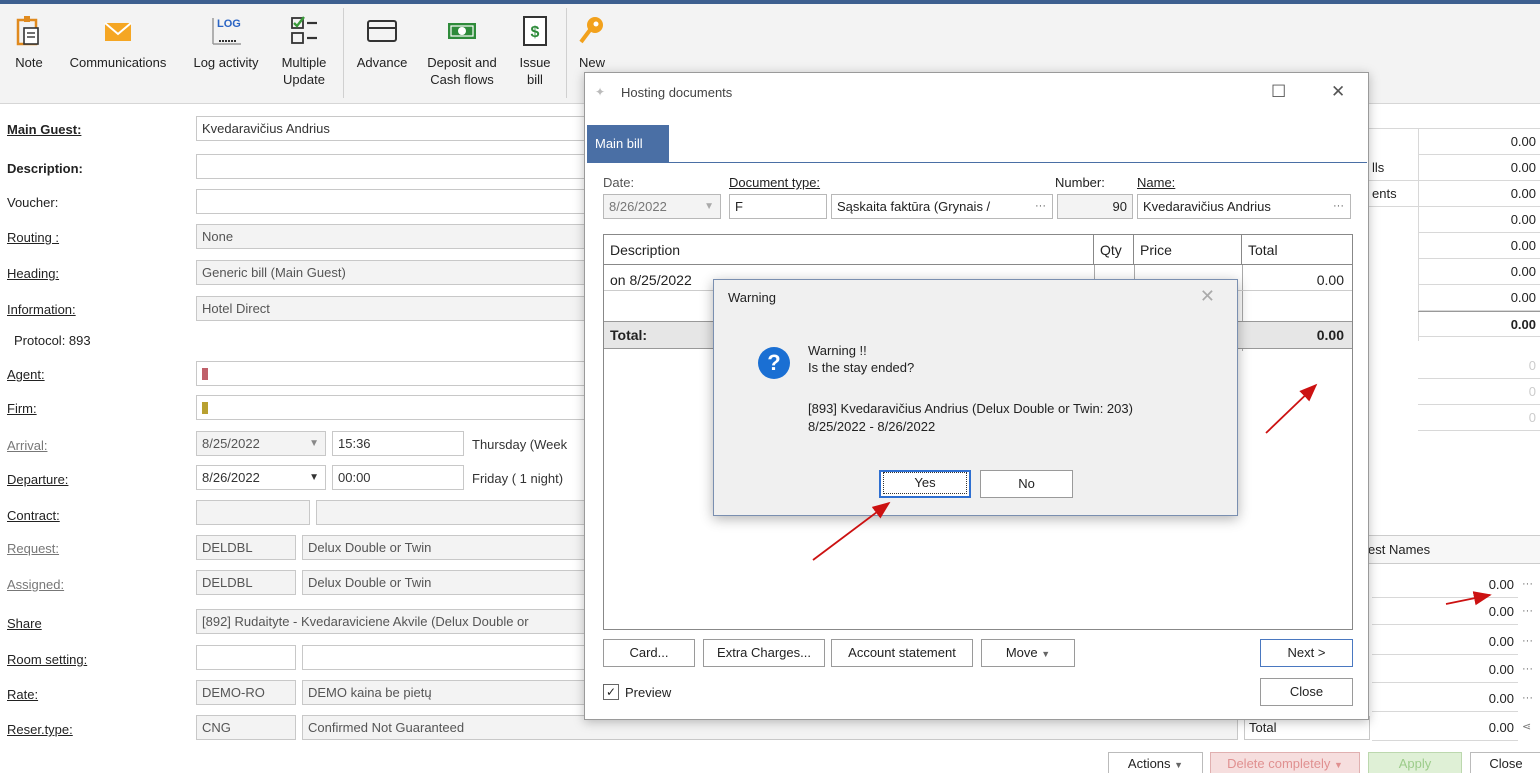  What do you see at coordinates (1026, 484) in the screenshot?
I see `no-button: No` at bounding box center [1026, 484].